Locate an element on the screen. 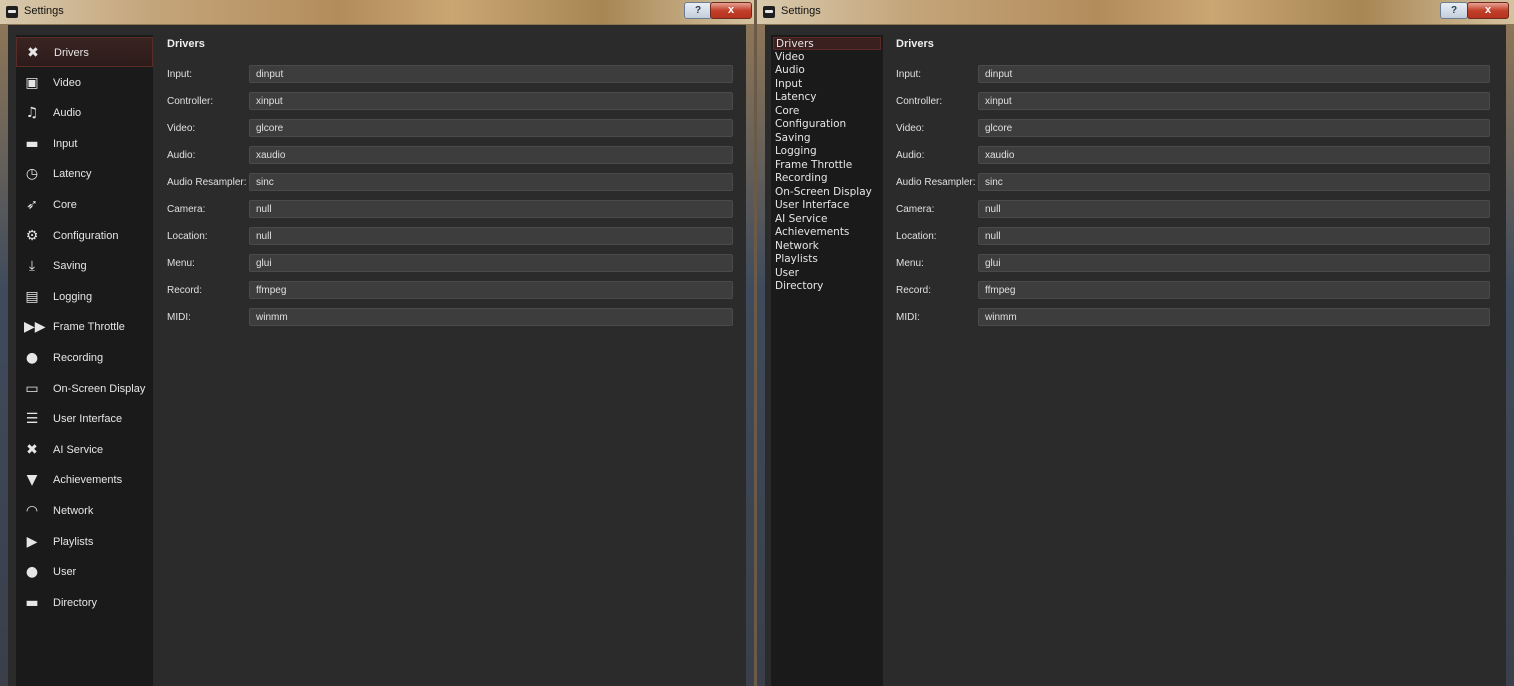  download-icon: ⤓ is located at coordinates (32, 266).